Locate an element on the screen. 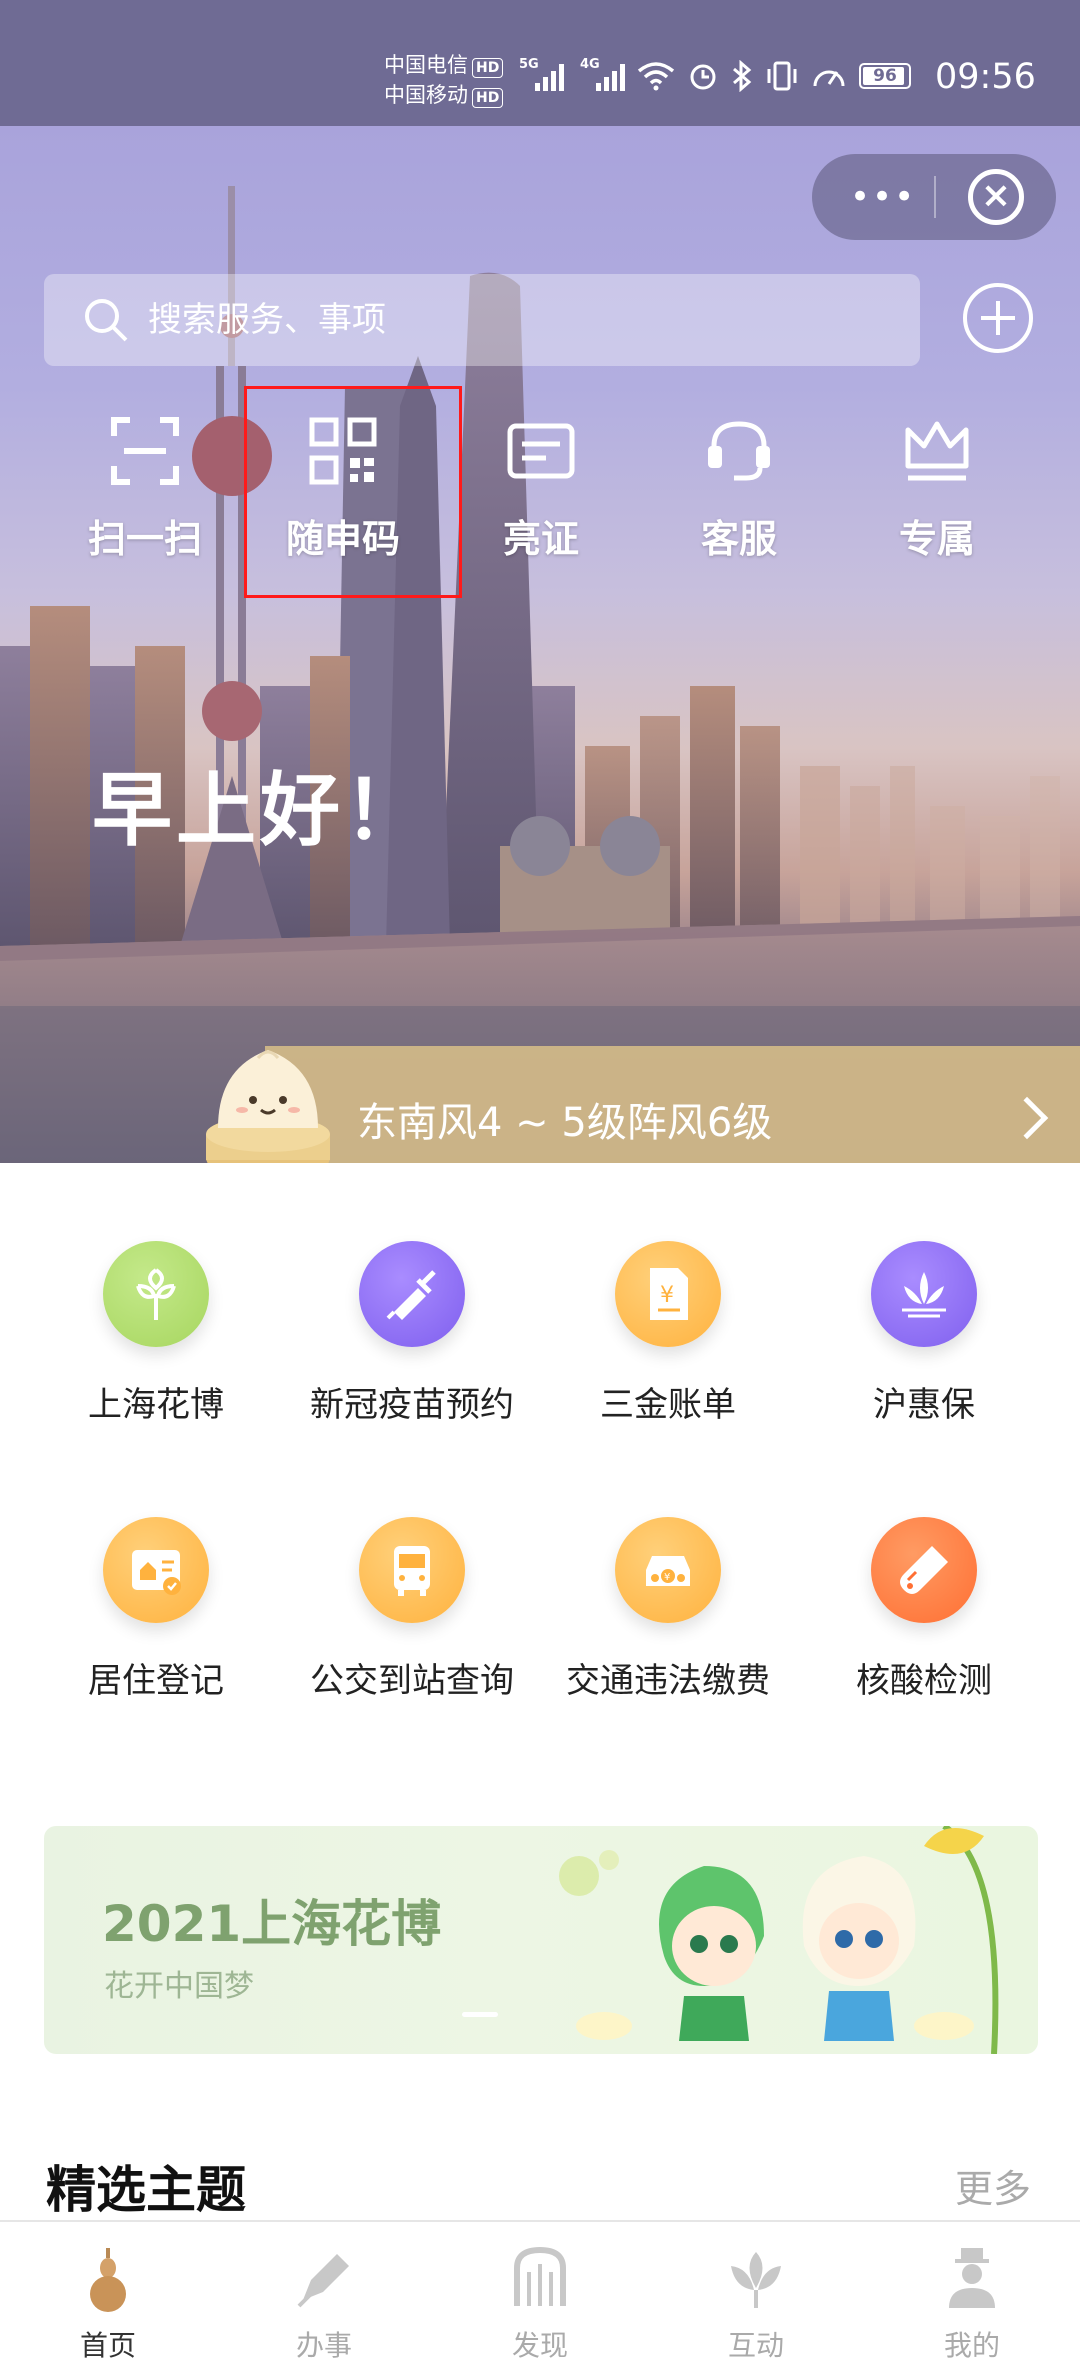 The width and height of the screenshot is (1080, 2376). service-flower-expo: 上海花博 is located at coordinates (156, 1333).